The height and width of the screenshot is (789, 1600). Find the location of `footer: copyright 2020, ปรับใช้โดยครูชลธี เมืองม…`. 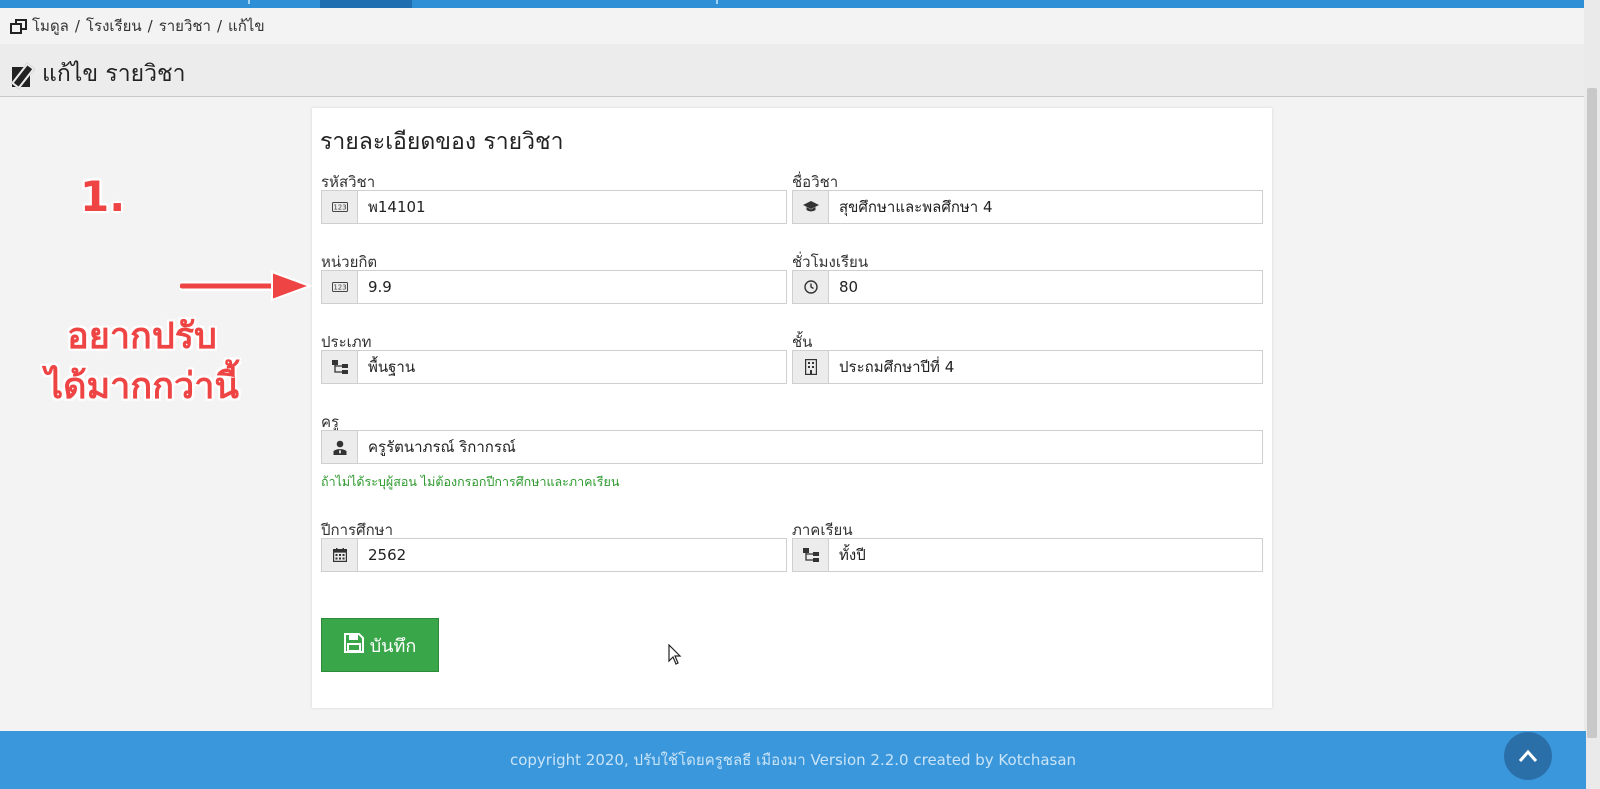

footer: copyright 2020, ปรับใช้โดยครูชลธี เมืองม… is located at coordinates (793, 760).